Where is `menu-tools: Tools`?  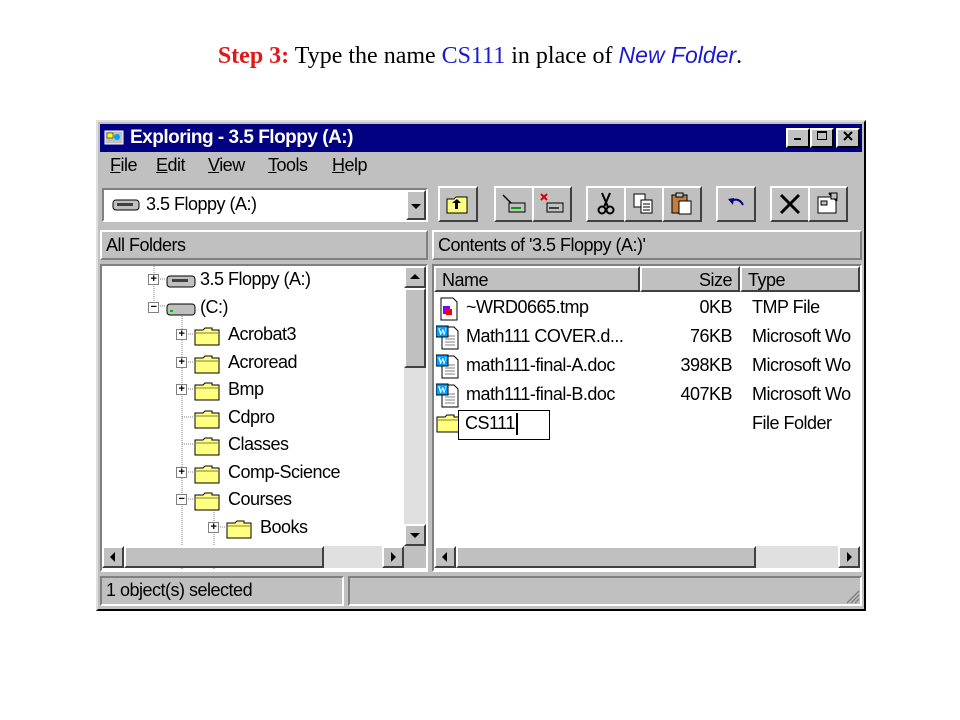 menu-tools: Tools is located at coordinates (288, 165).